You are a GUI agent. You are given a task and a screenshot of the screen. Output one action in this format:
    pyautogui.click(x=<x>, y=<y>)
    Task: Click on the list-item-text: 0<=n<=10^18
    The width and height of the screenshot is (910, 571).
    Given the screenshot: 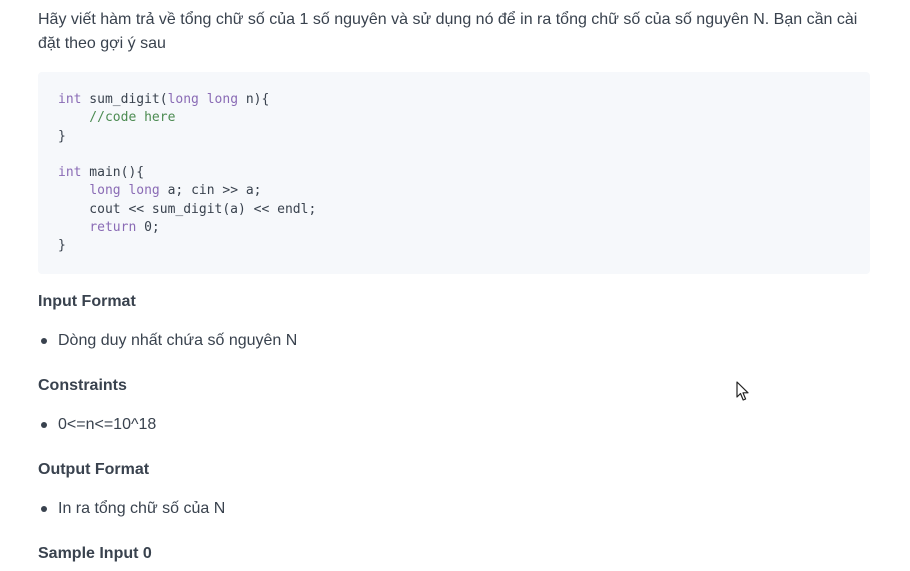 What is the action you would take?
    pyautogui.click(x=107, y=424)
    